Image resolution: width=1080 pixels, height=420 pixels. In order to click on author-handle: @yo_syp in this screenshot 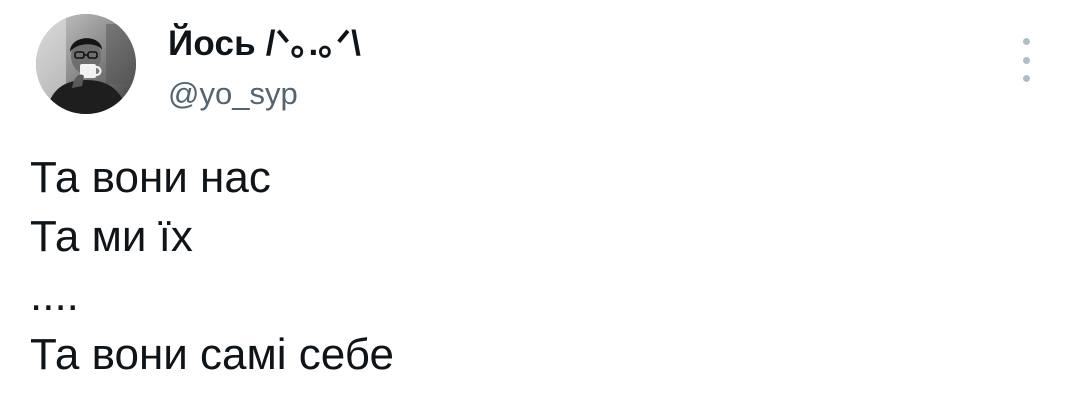, I will do `click(233, 94)`.